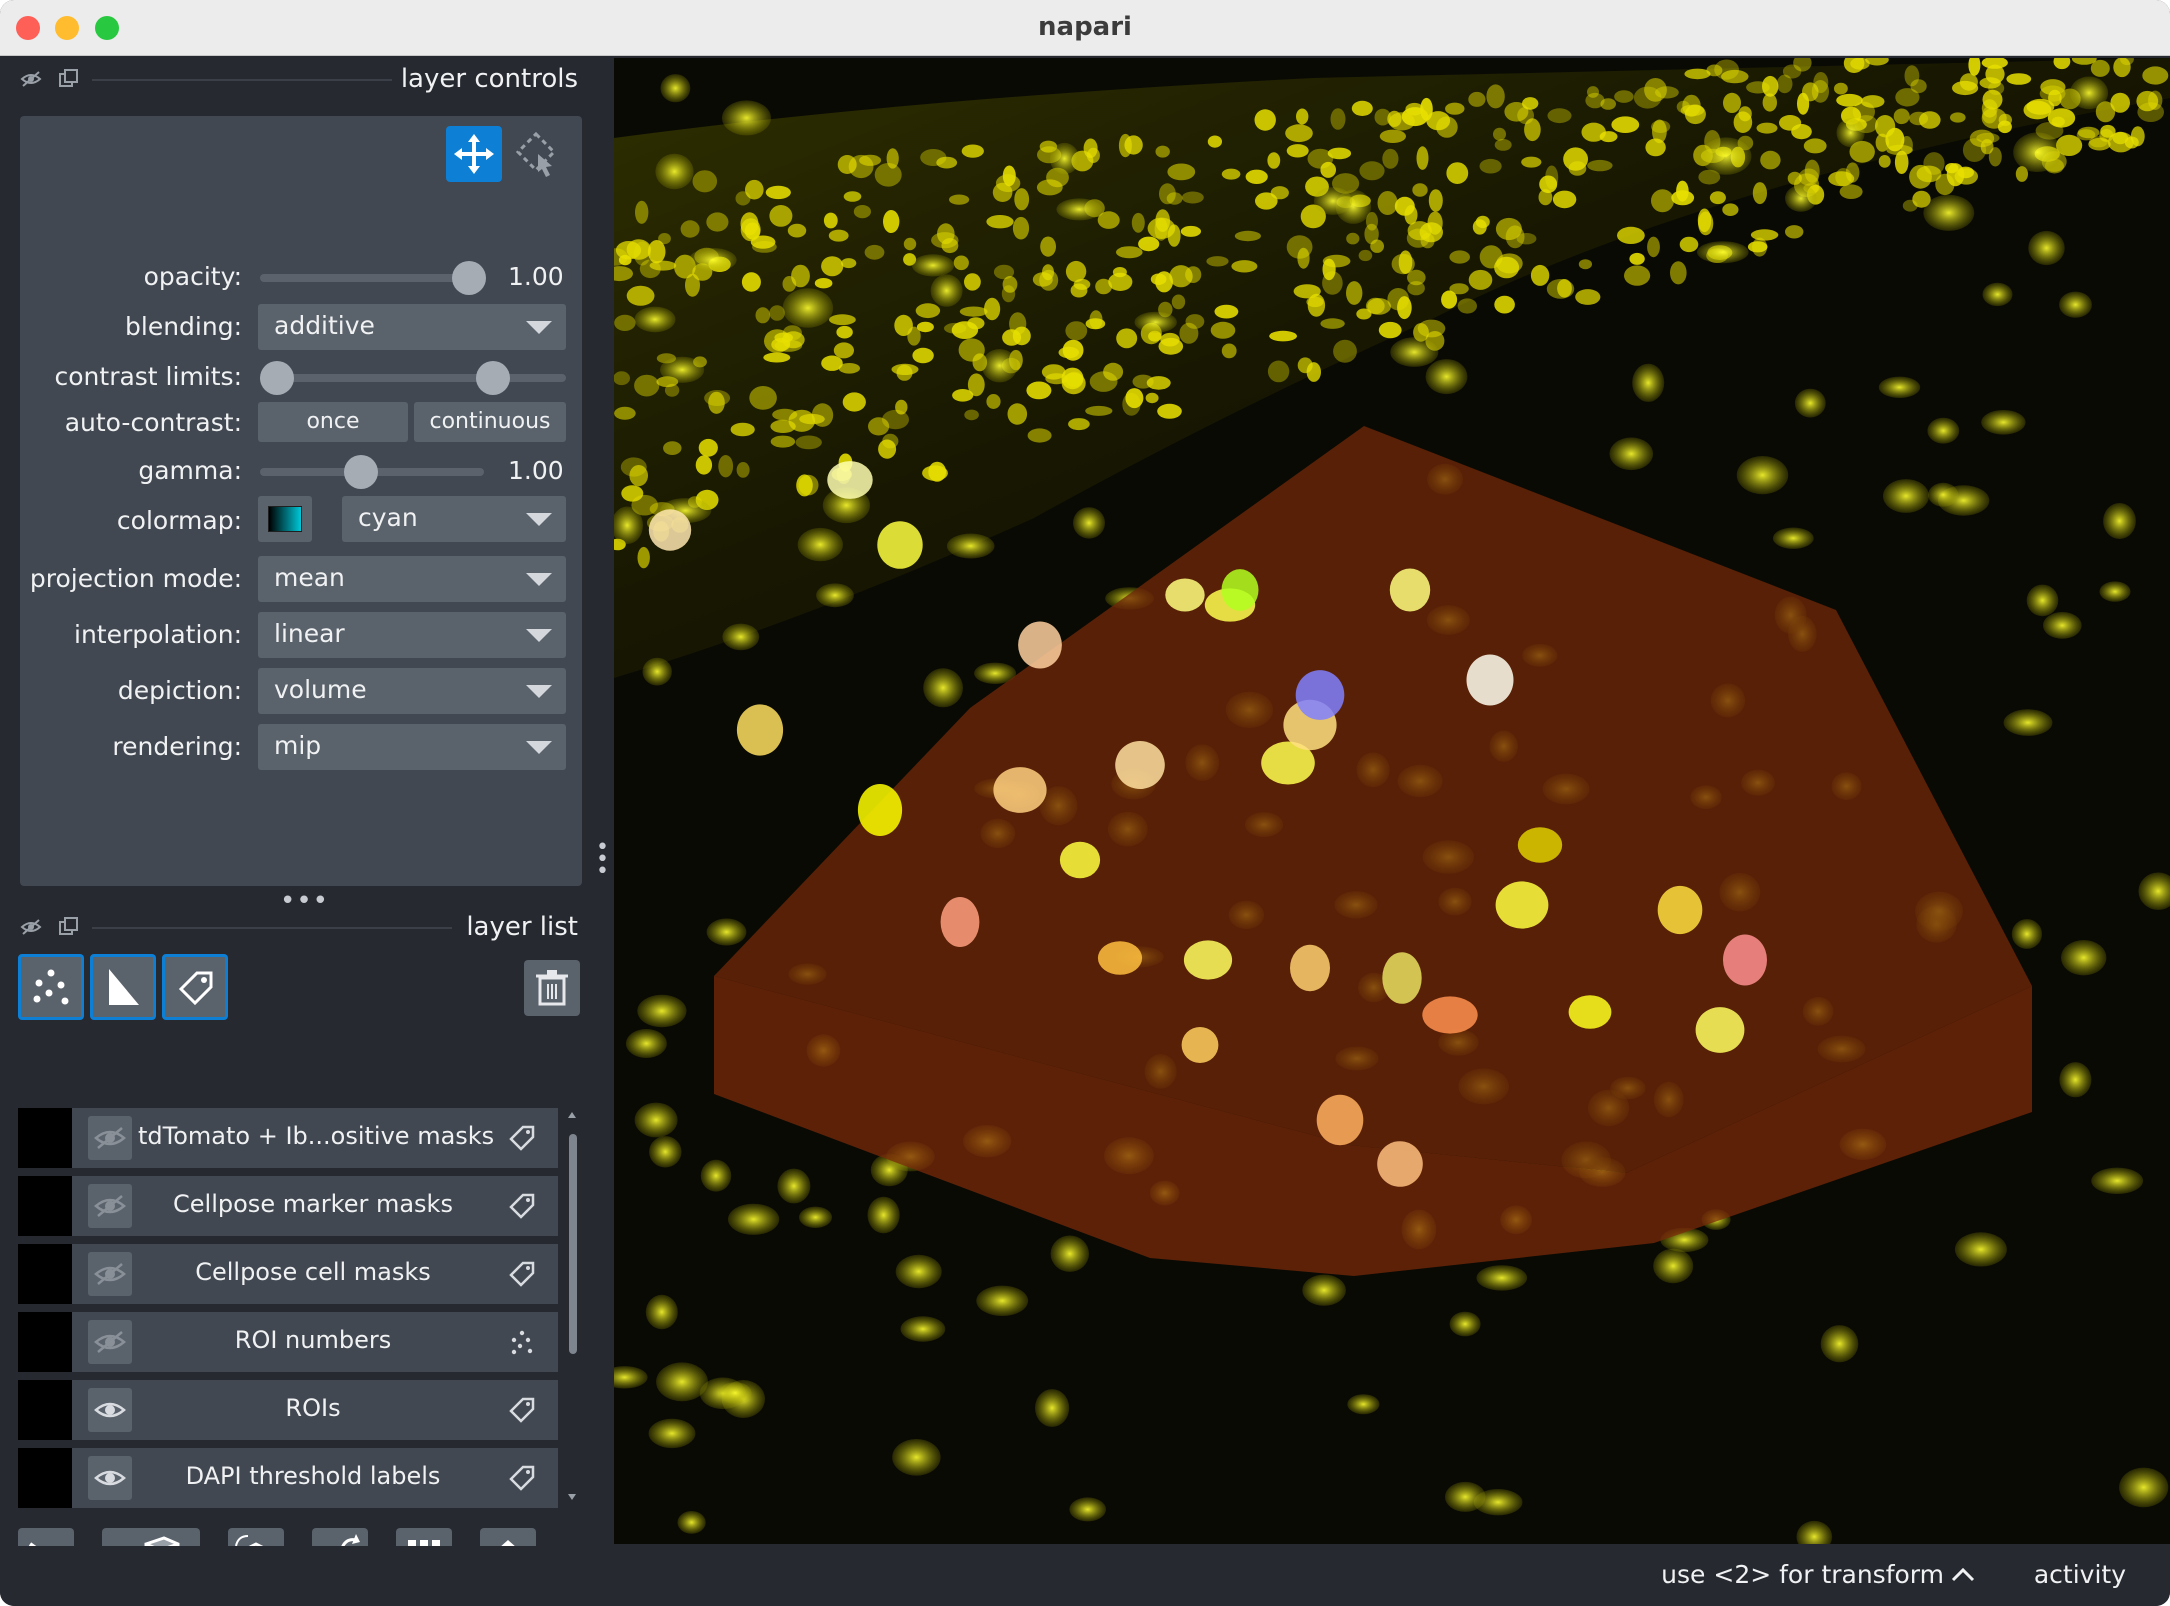 This screenshot has height=1606, width=2170. Describe the element at coordinates (179, 690) in the screenshot. I see `depiction-label: depiction:` at that location.